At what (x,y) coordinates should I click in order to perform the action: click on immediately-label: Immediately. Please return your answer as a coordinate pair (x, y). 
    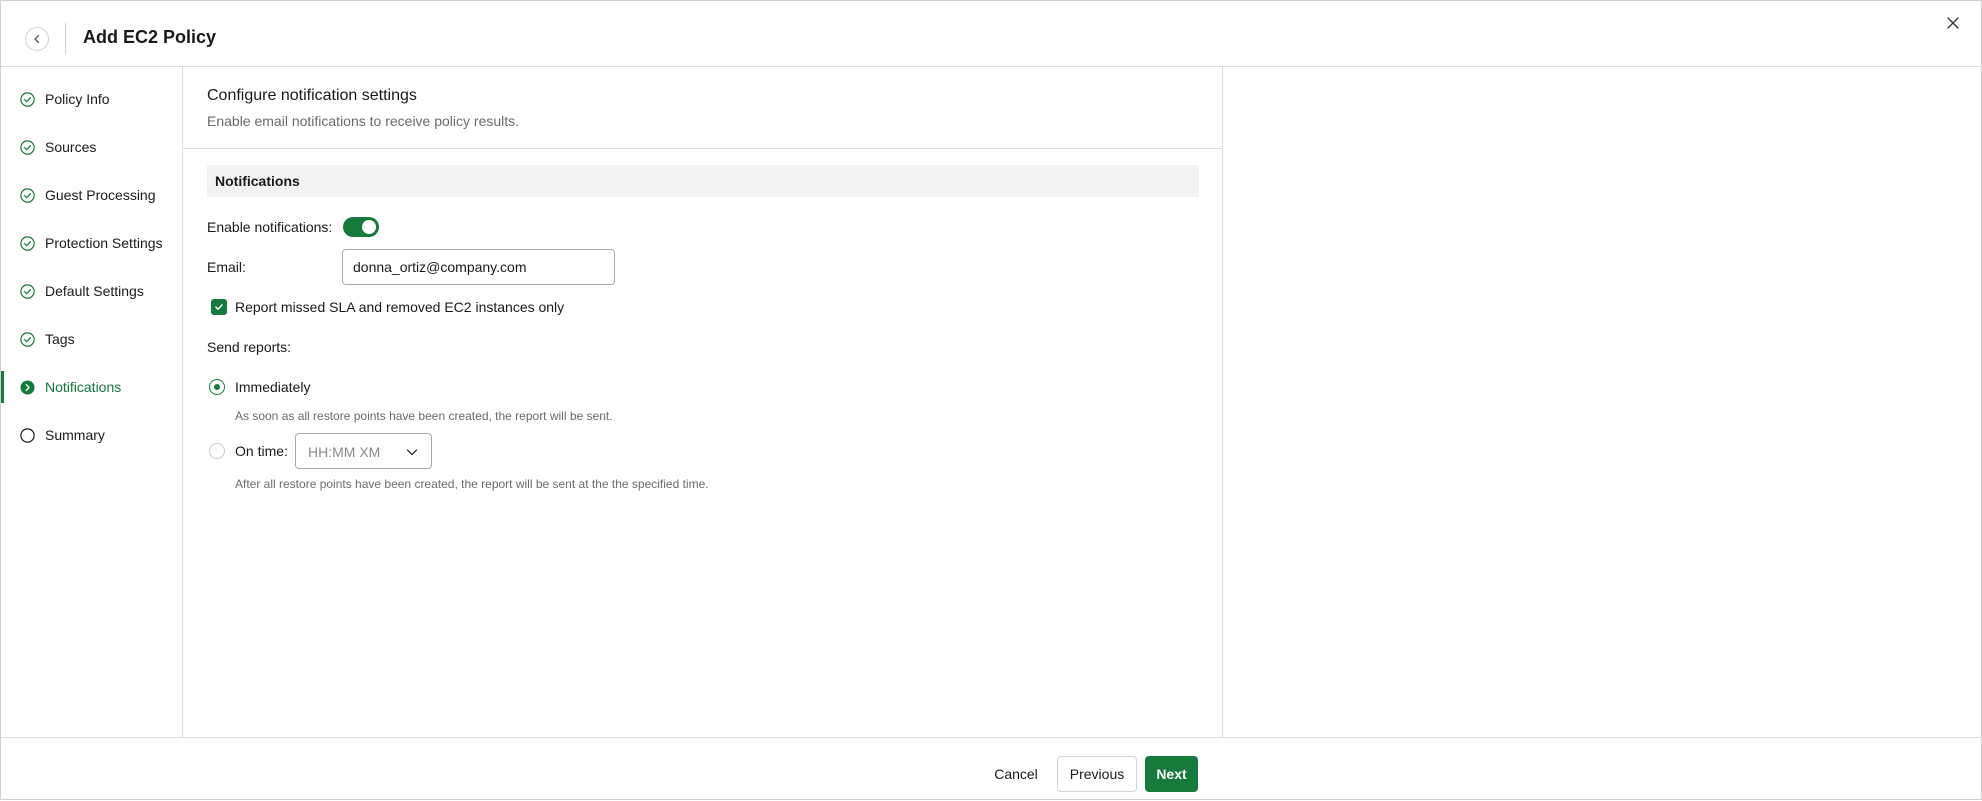
    Looking at the image, I should click on (273, 387).